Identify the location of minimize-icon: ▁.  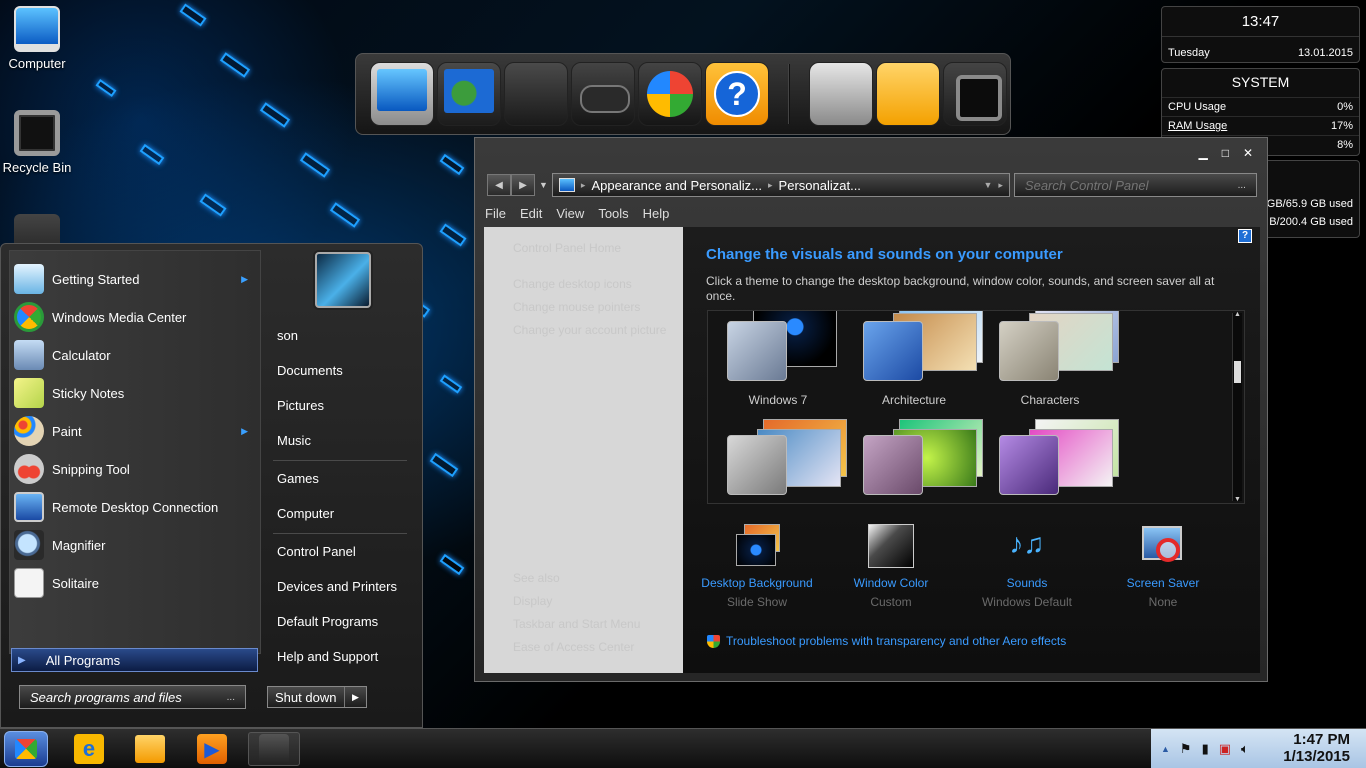
(1202, 153).